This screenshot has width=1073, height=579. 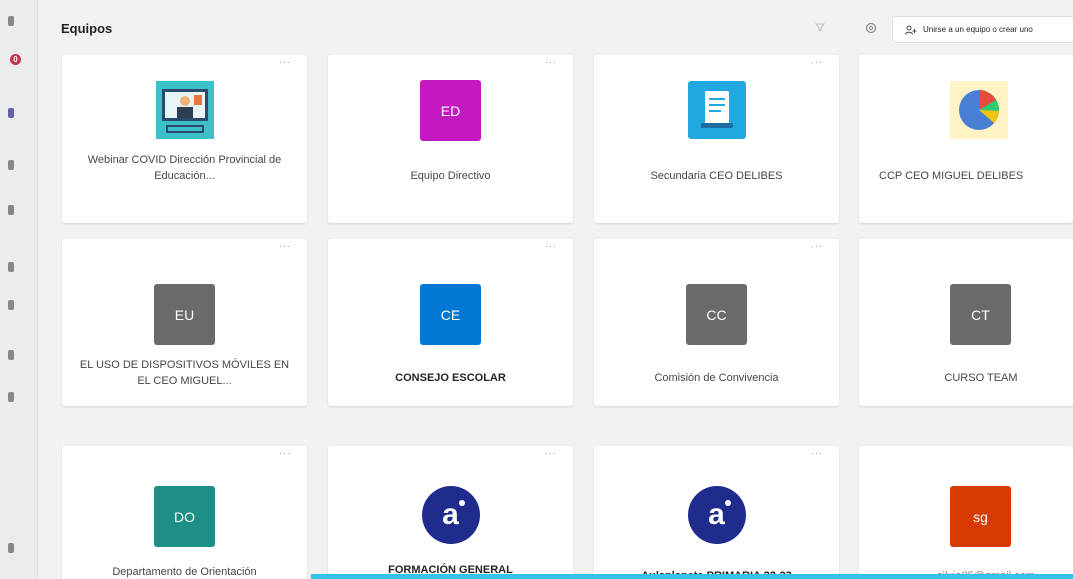 I want to click on team-name: CURSO TEAM, so click(x=981, y=378).